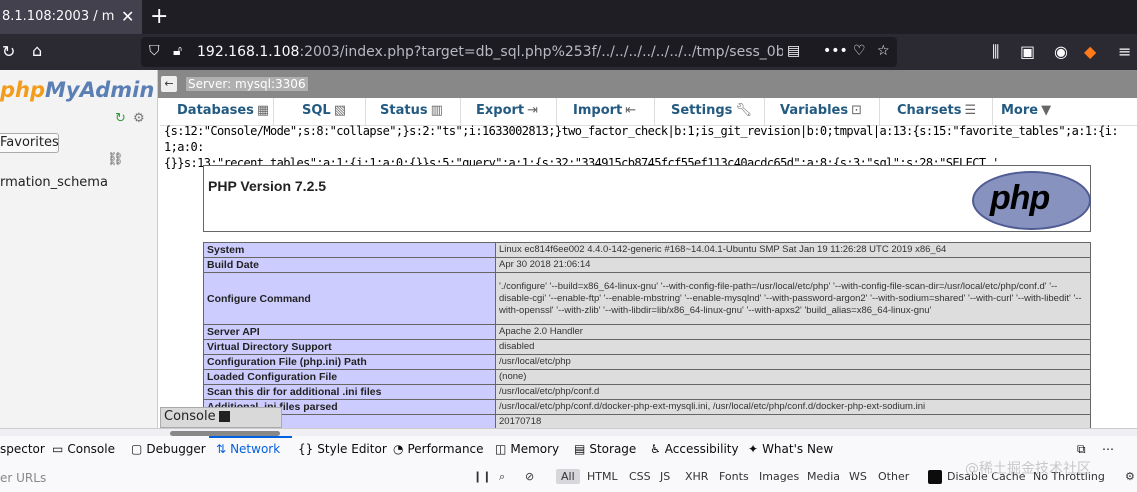  I want to click on tab-settings: Settings 🔧︎, so click(711, 110).